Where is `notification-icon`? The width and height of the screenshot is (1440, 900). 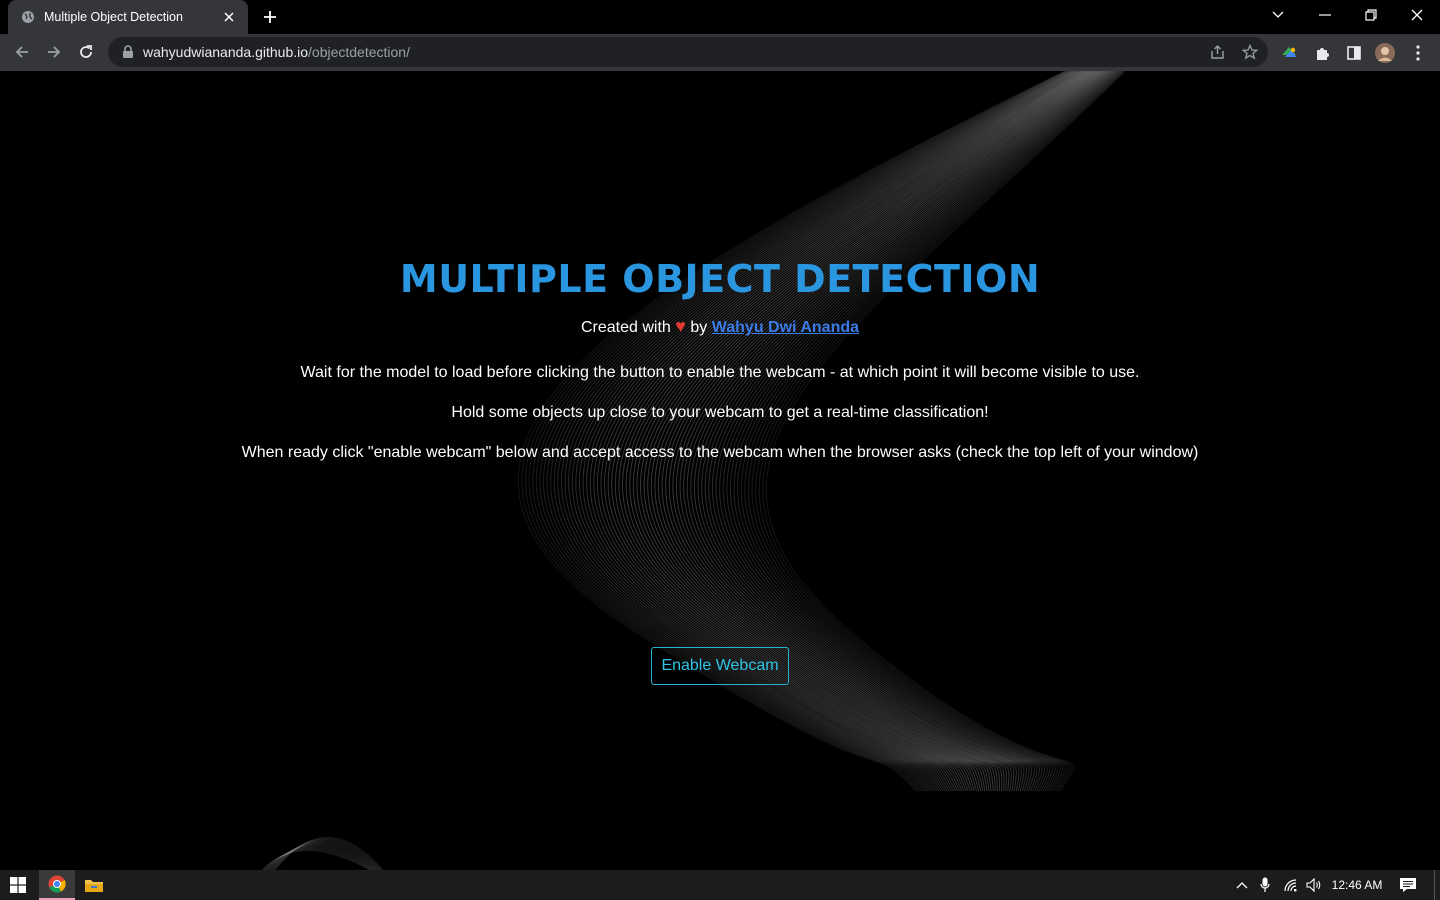 notification-icon is located at coordinates (1408, 885).